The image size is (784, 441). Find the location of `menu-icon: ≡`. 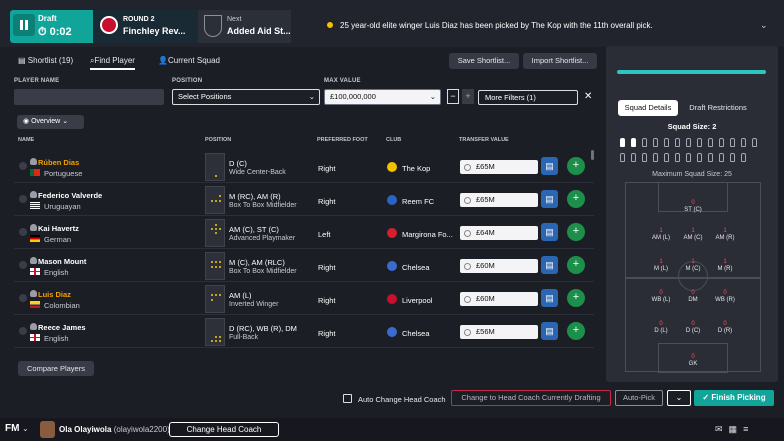

menu-icon: ≡ is located at coordinates (748, 429).